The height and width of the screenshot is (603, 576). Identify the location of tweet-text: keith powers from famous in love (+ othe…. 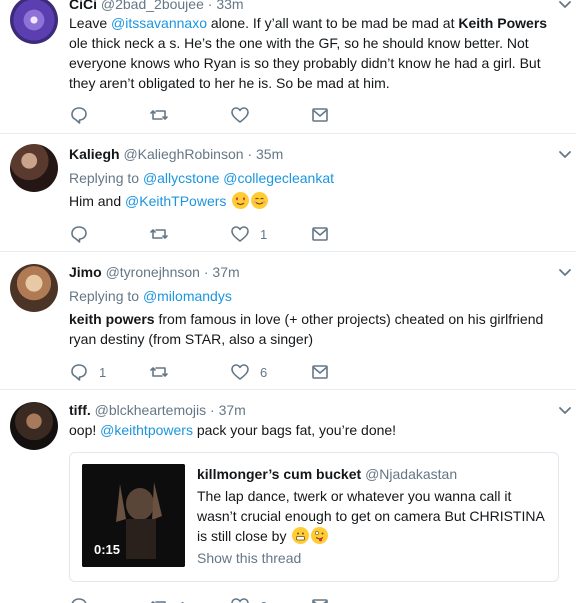
(306, 329).